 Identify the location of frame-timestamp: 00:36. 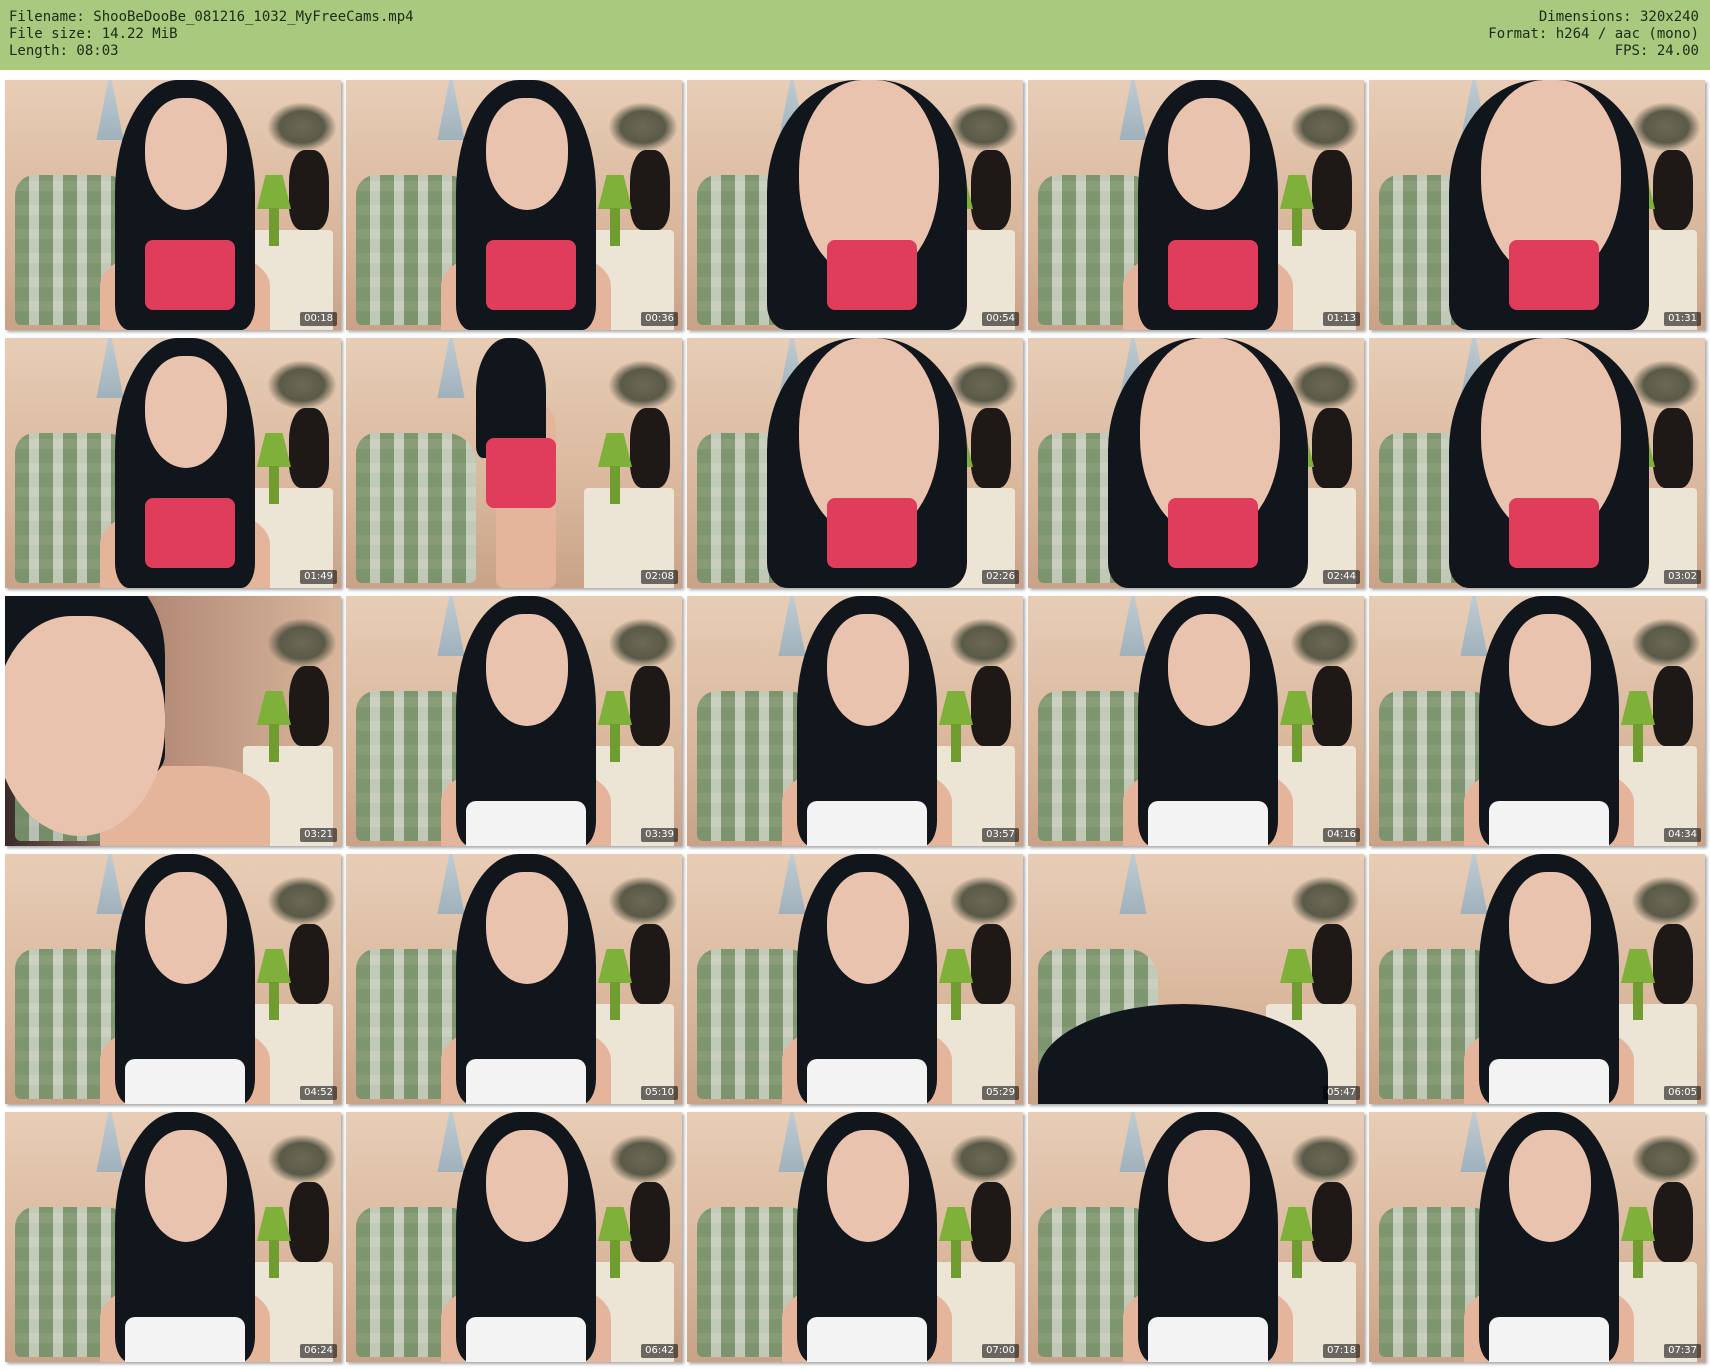
(659, 319).